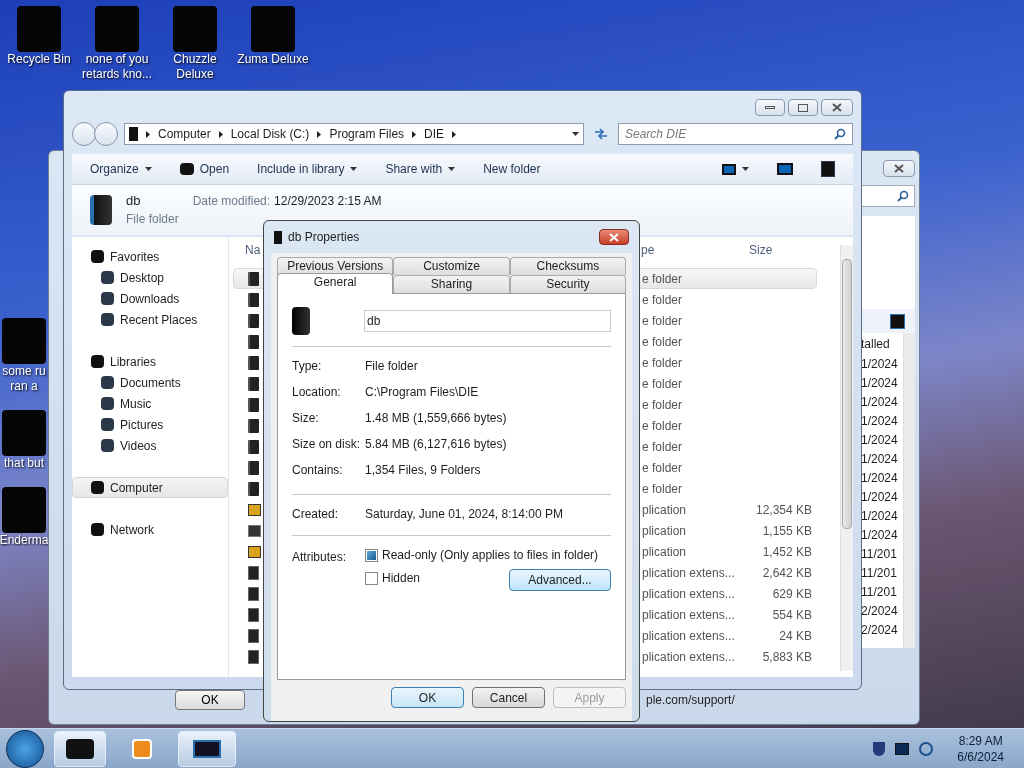 The height and width of the screenshot is (768, 1024). I want to click on field-value: 12/29/2023 2:15 AM, so click(328, 201).